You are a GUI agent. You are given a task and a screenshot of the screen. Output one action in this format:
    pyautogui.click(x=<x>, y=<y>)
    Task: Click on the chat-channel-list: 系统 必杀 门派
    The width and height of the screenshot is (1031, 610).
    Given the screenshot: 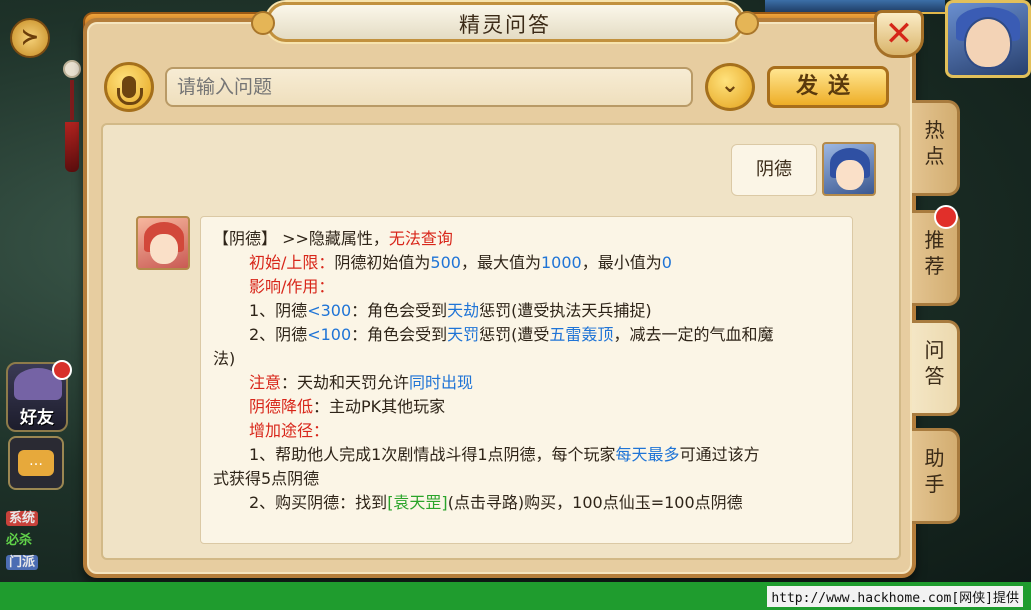 What is the action you would take?
    pyautogui.click(x=46, y=541)
    